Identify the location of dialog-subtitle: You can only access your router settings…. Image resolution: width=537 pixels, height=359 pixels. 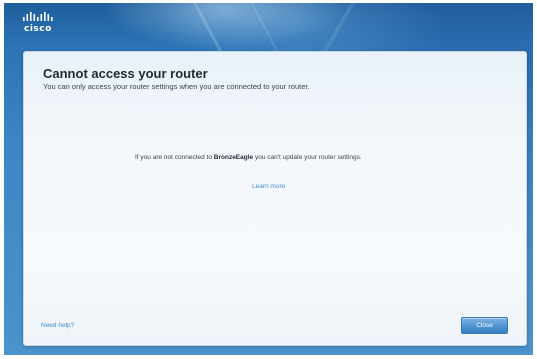
(176, 86).